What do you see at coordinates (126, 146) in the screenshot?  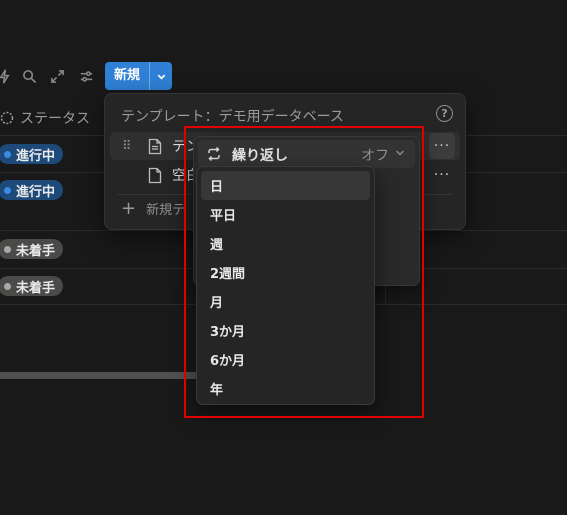 I see `drag-handle-icon: ⠿` at bounding box center [126, 146].